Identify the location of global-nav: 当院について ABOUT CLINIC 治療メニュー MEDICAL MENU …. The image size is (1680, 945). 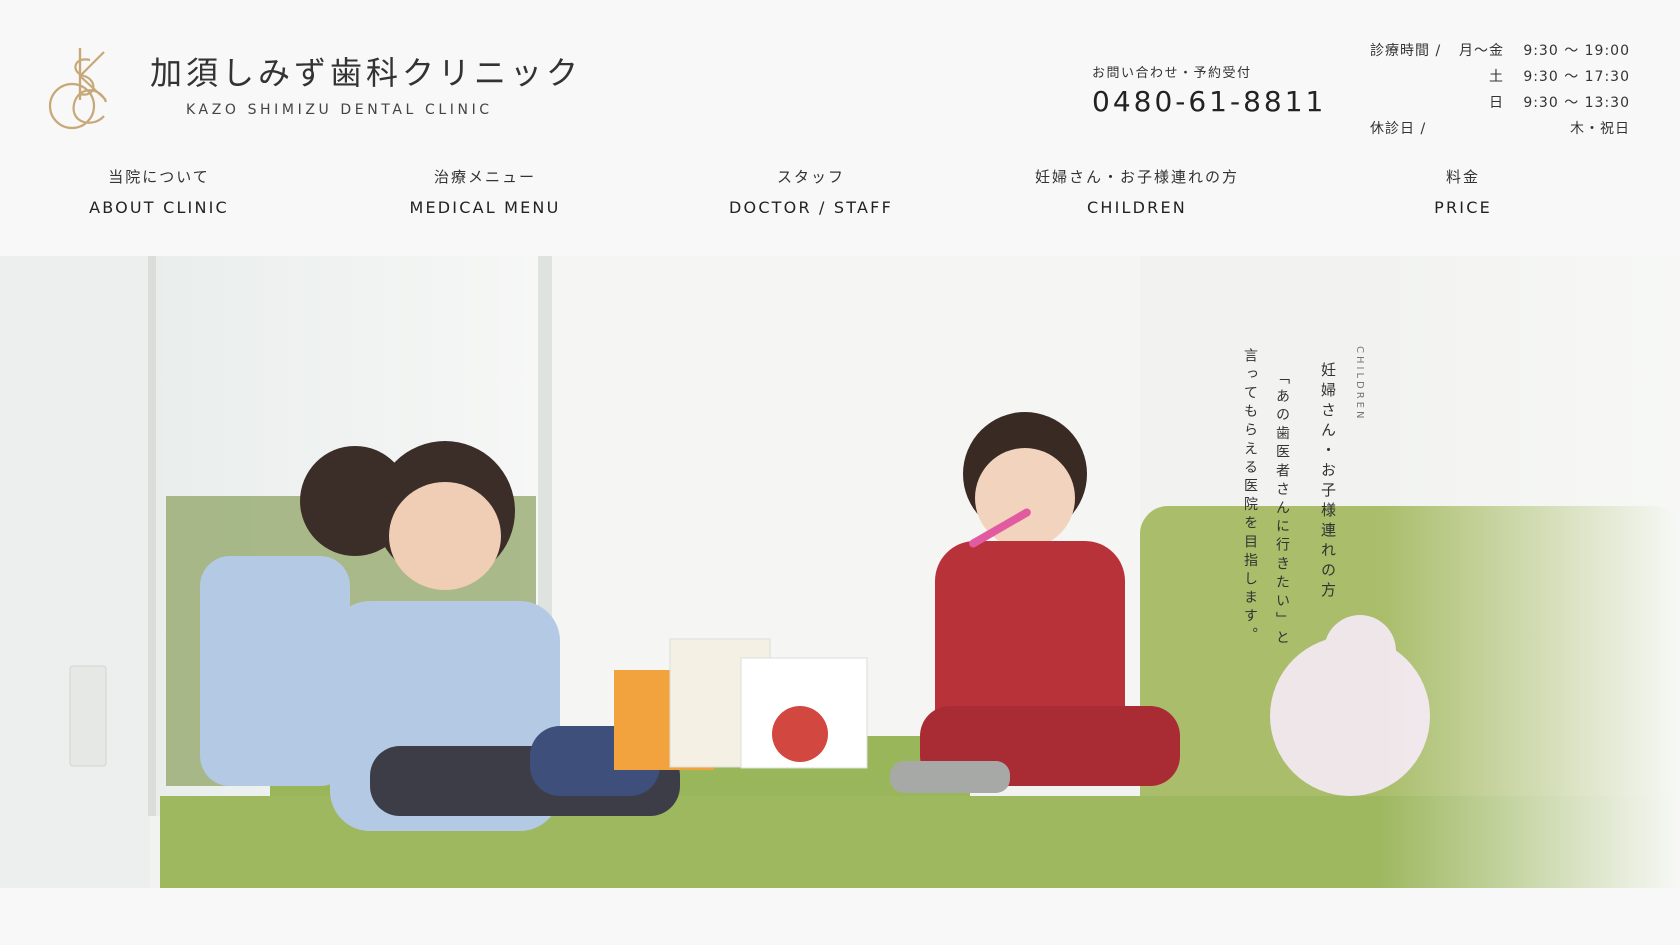
(840, 201).